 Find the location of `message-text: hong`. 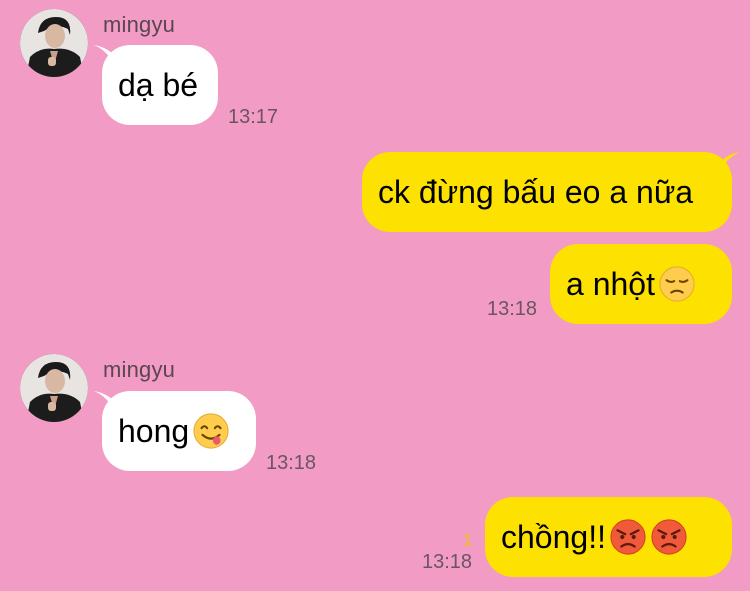

message-text: hong is located at coordinates (154, 430).